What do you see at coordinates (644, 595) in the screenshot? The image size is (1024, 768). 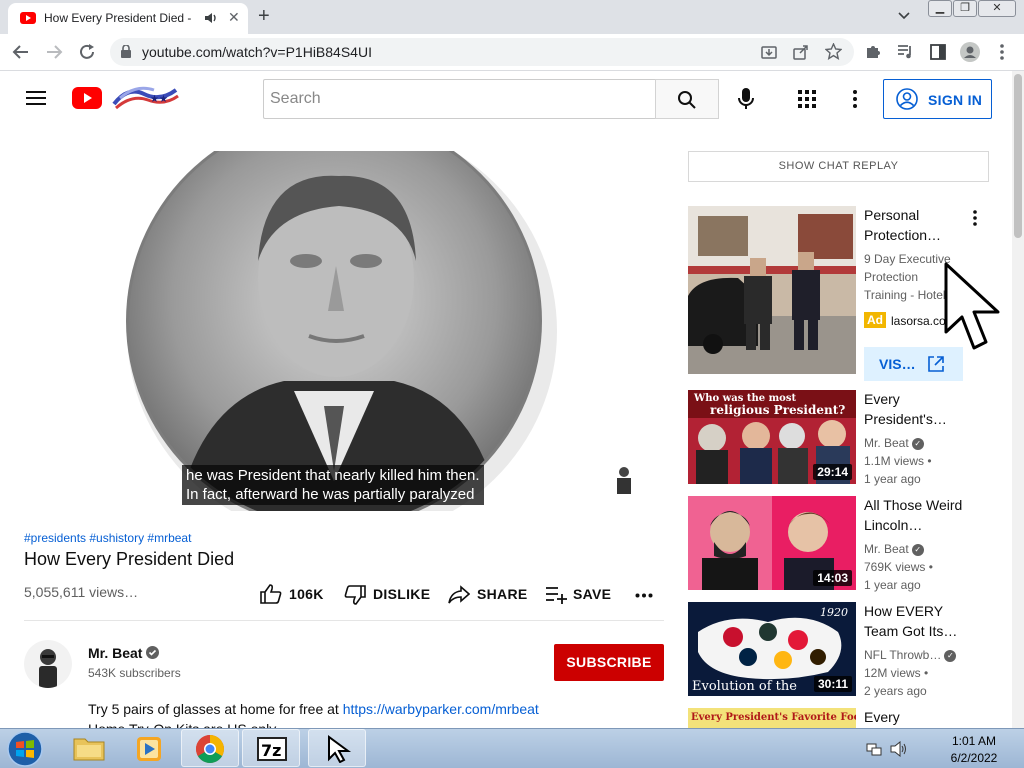 I see `more-actions-icon` at bounding box center [644, 595].